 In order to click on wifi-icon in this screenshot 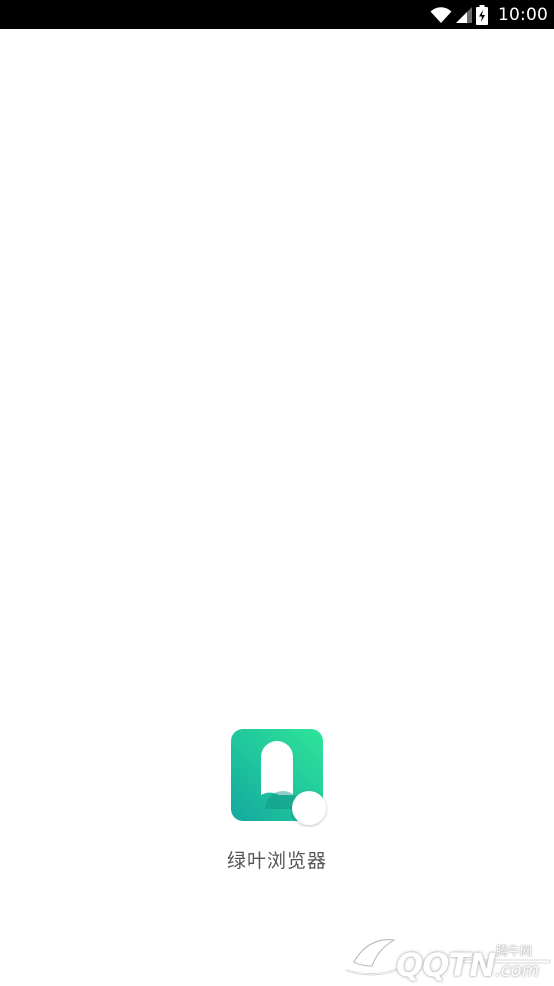, I will do `click(441, 15)`.